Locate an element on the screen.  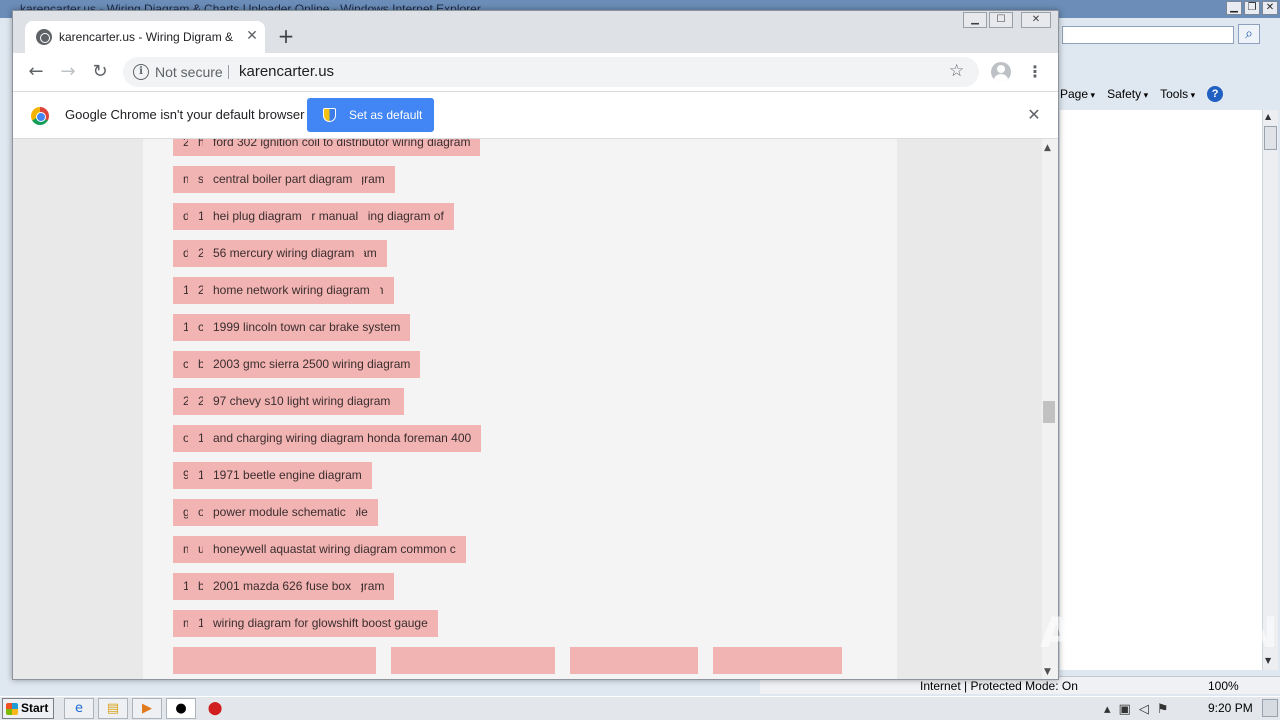
ie-zoom-level: 100% is located at coordinates (1223, 686).